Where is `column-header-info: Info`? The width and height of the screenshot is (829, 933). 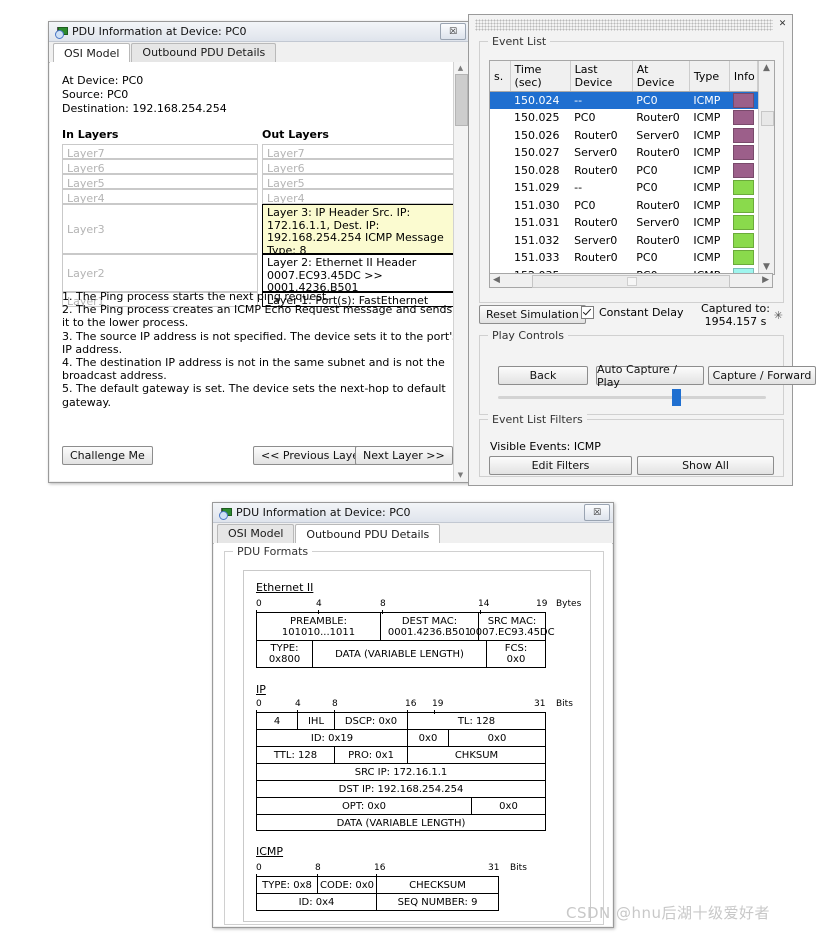 column-header-info: Info is located at coordinates (744, 76).